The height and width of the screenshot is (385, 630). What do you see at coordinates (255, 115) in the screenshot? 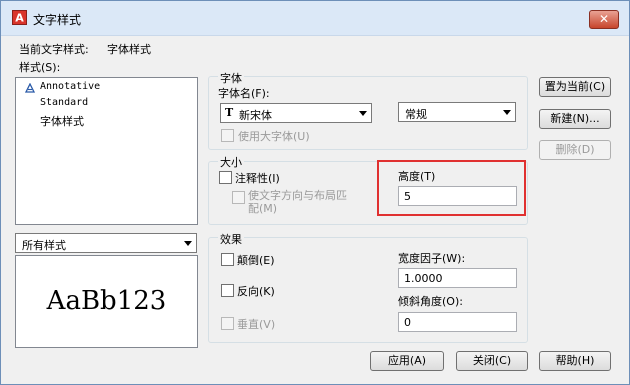
I see `font-name-value: 新宋体` at bounding box center [255, 115].